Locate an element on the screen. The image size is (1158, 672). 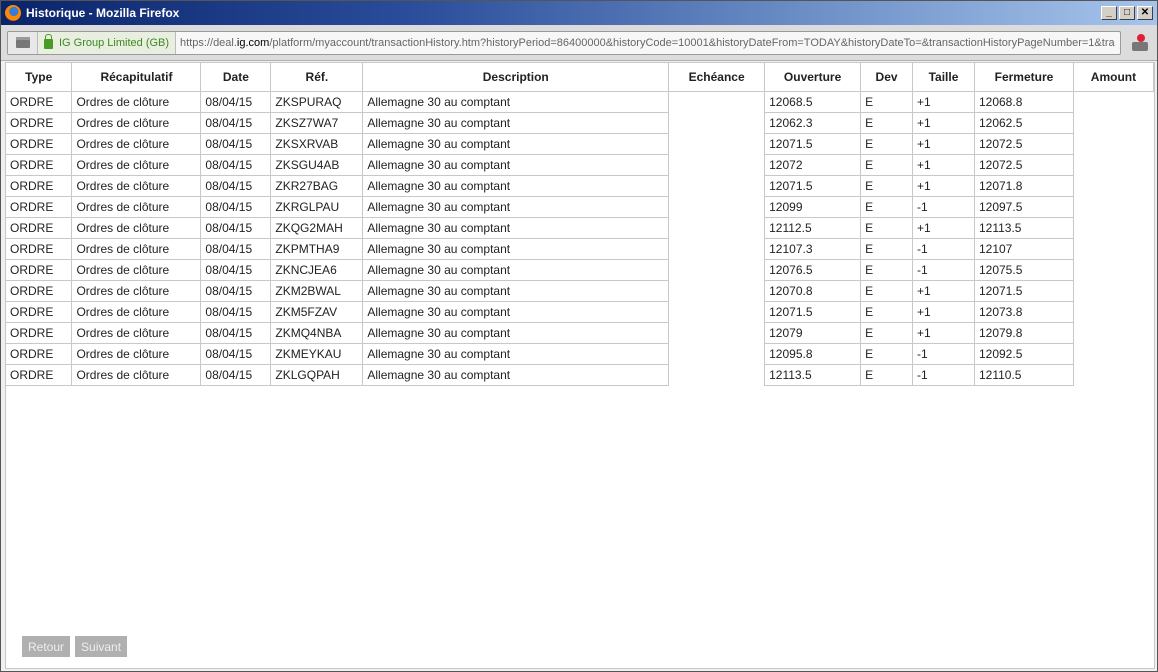
minimize-button: _ is located at coordinates (1109, 13).